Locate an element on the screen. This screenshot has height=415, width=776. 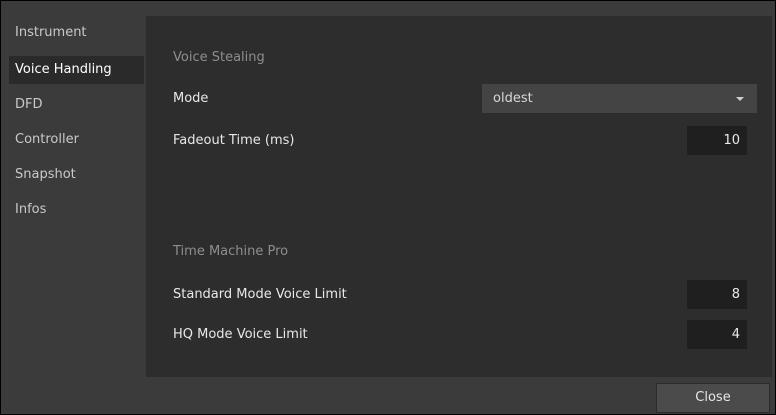
time-machine-pro-title: Time Machine Pro is located at coordinates (231, 251).